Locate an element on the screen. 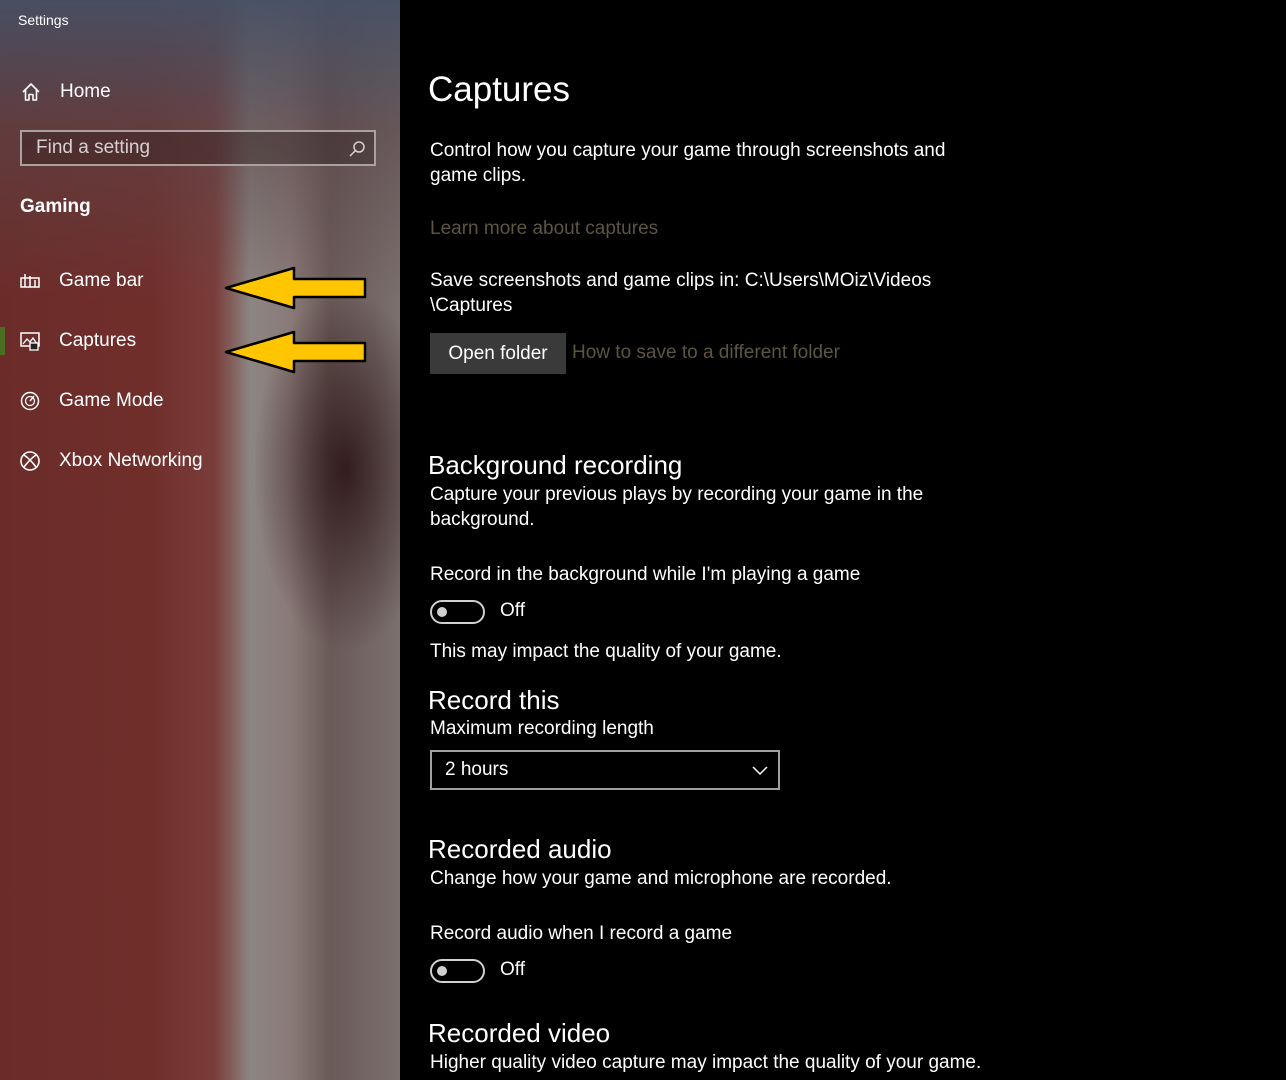  game-bar-icon is located at coordinates (30, 281).